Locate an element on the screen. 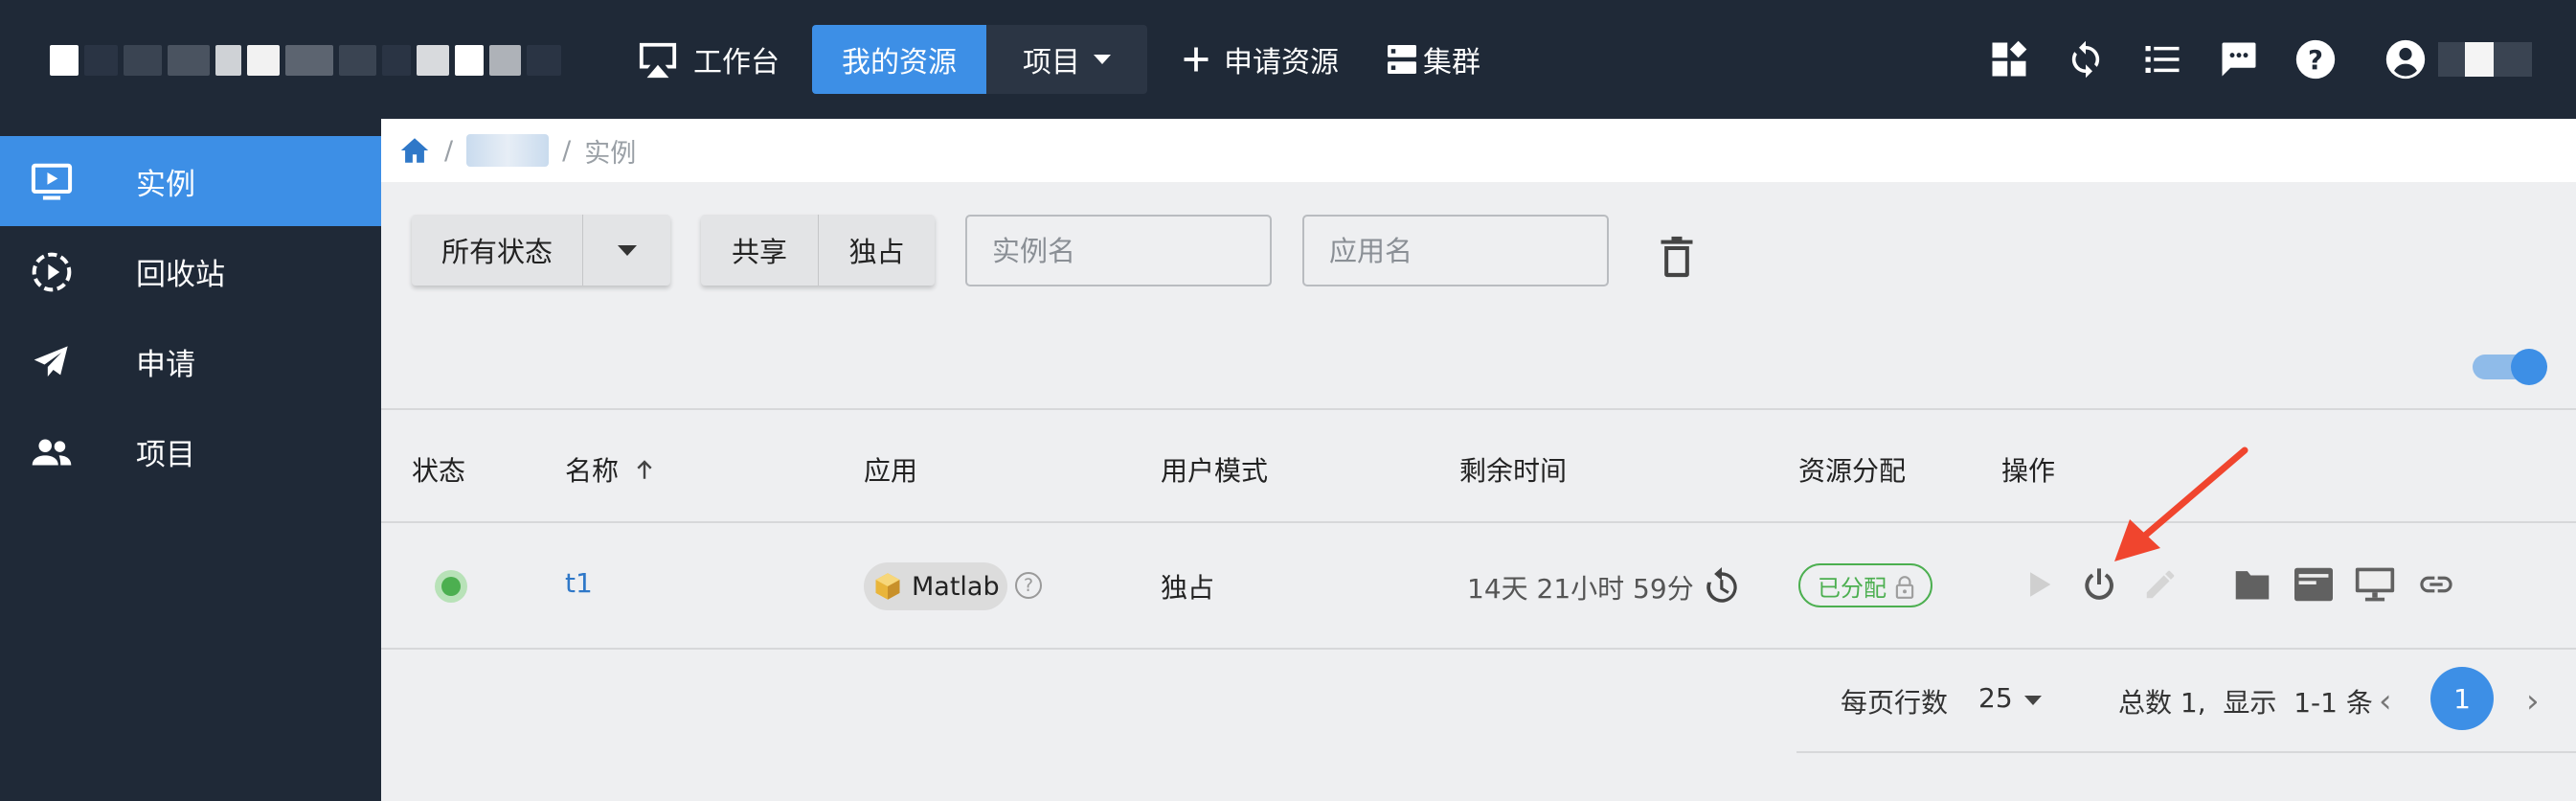  toggle-knob is located at coordinates (2529, 367).